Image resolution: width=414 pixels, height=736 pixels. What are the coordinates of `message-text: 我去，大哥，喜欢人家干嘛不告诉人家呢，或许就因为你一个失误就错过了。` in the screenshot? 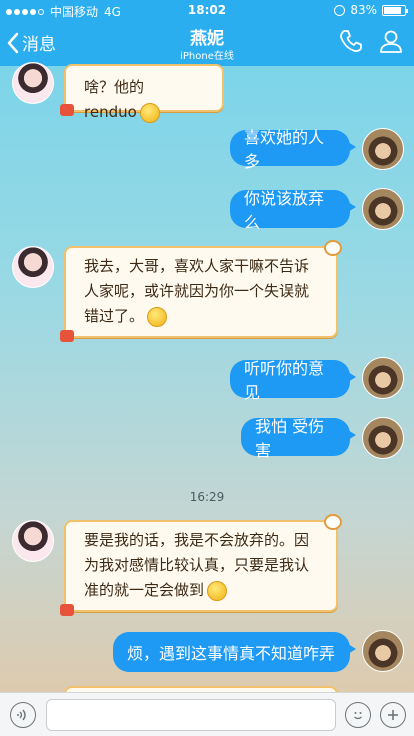 It's located at (197, 291).